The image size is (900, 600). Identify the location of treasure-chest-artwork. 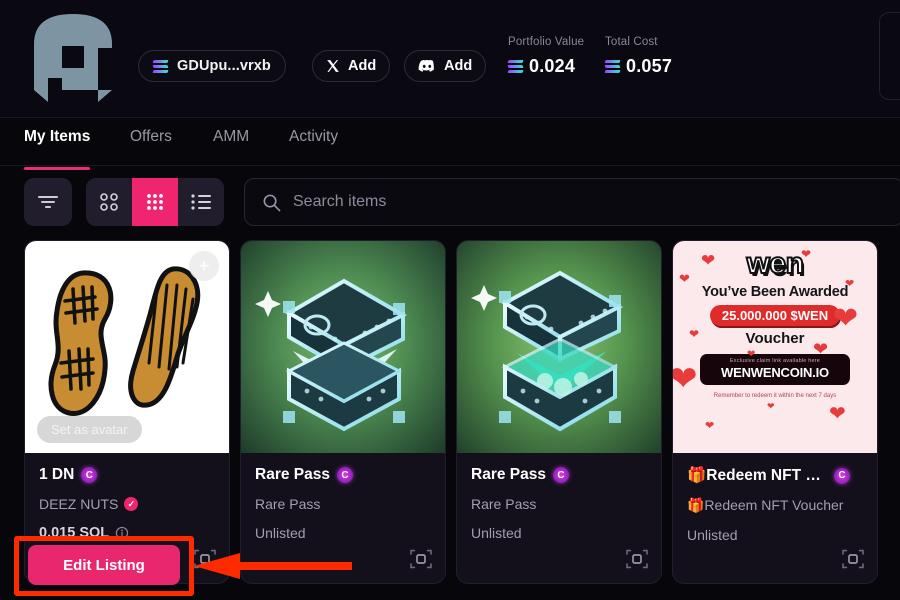
(559, 347).